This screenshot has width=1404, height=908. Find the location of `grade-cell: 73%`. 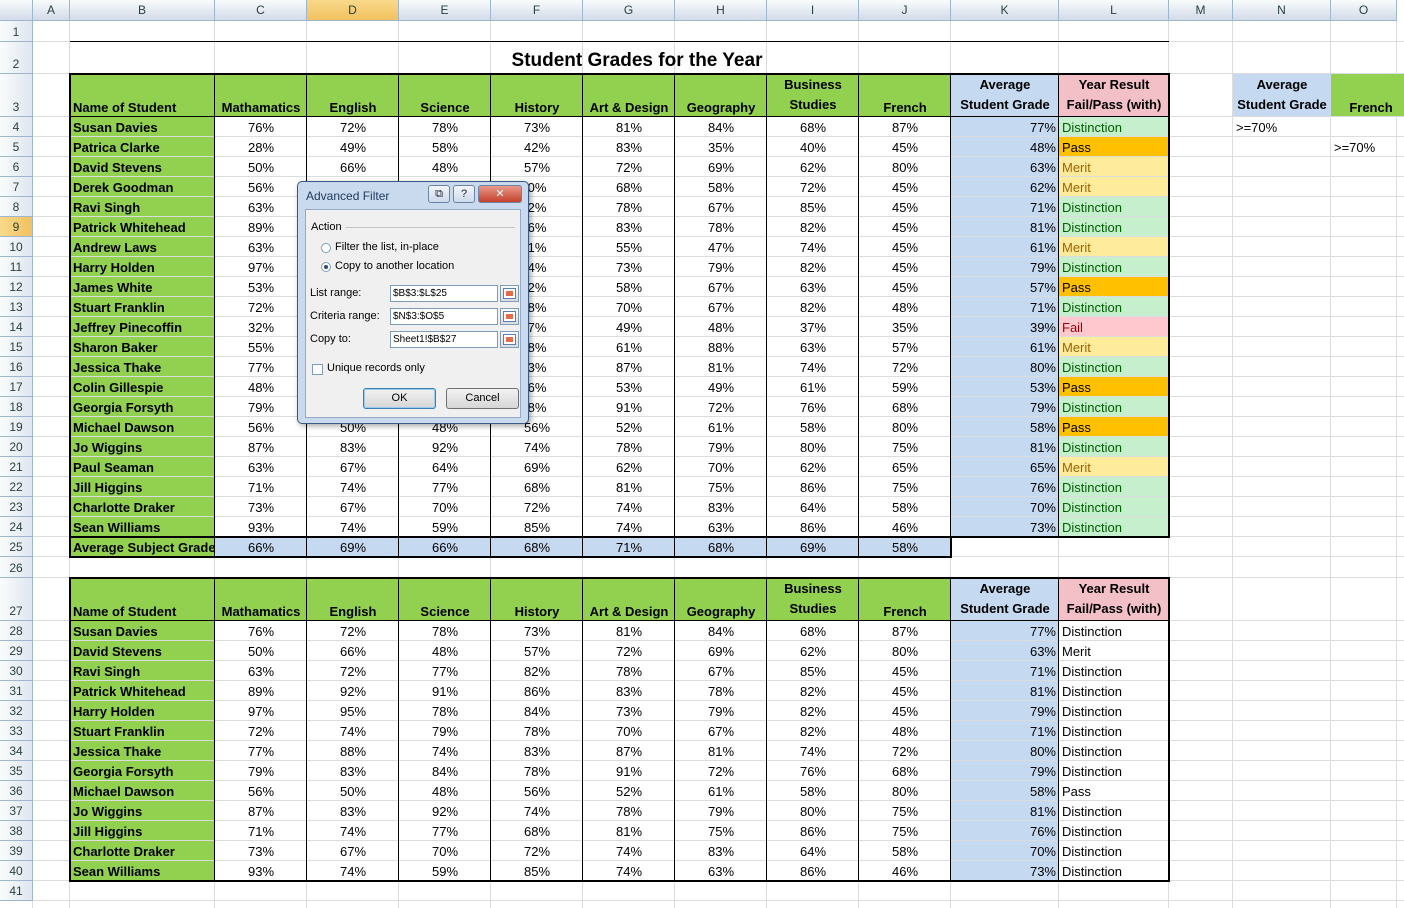

grade-cell: 73% is located at coordinates (537, 126).